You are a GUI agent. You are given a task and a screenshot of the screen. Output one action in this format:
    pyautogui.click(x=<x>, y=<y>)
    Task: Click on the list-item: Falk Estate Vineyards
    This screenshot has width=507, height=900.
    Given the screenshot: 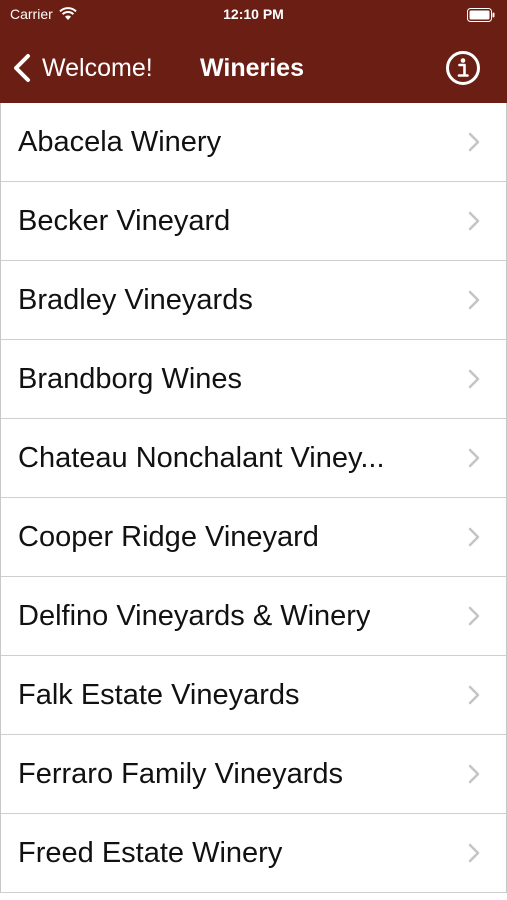 What is the action you would take?
    pyautogui.click(x=253, y=695)
    